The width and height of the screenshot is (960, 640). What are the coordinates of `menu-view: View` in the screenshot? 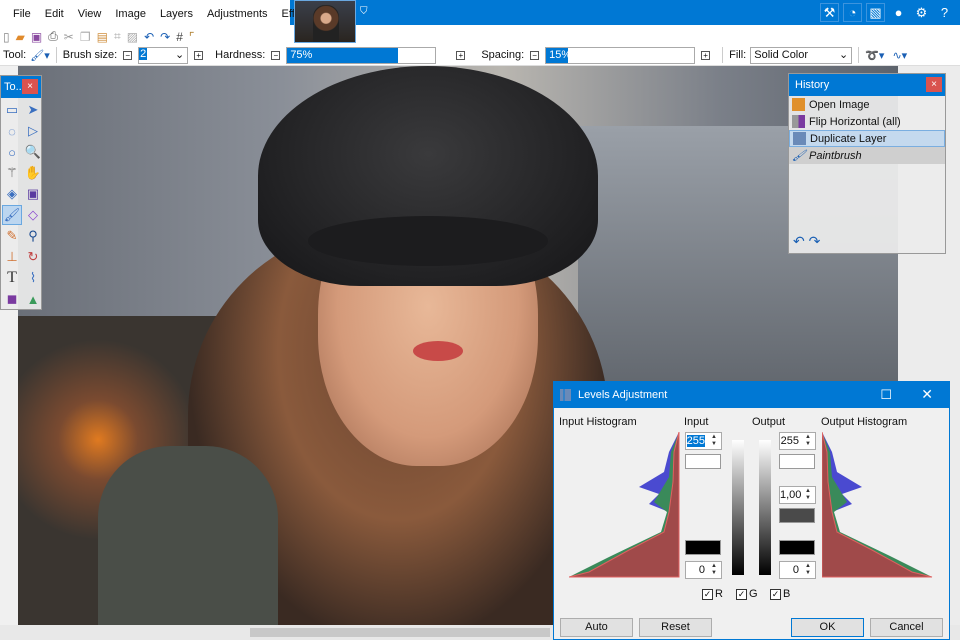 It's located at (90, 14).